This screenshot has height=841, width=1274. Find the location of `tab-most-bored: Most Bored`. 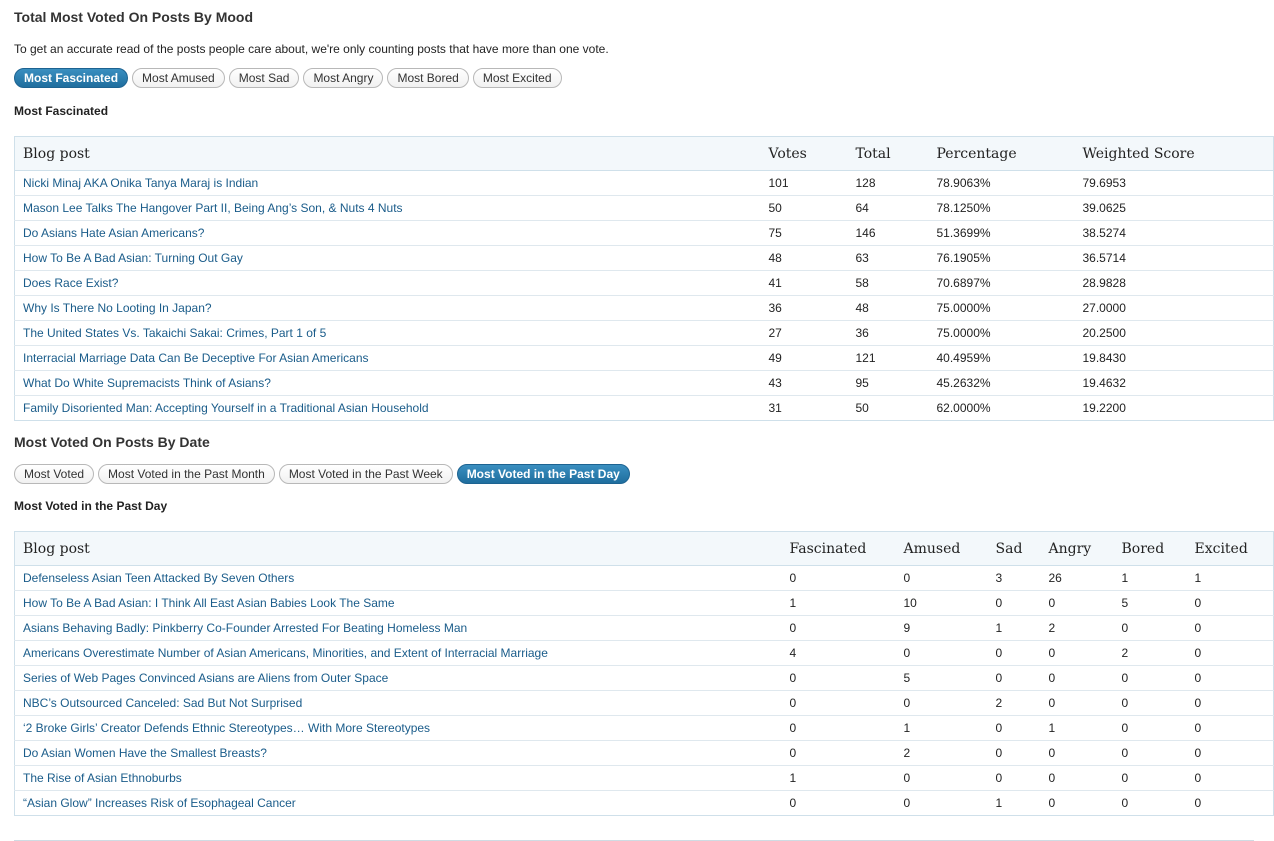

tab-most-bored: Most Bored is located at coordinates (428, 78).